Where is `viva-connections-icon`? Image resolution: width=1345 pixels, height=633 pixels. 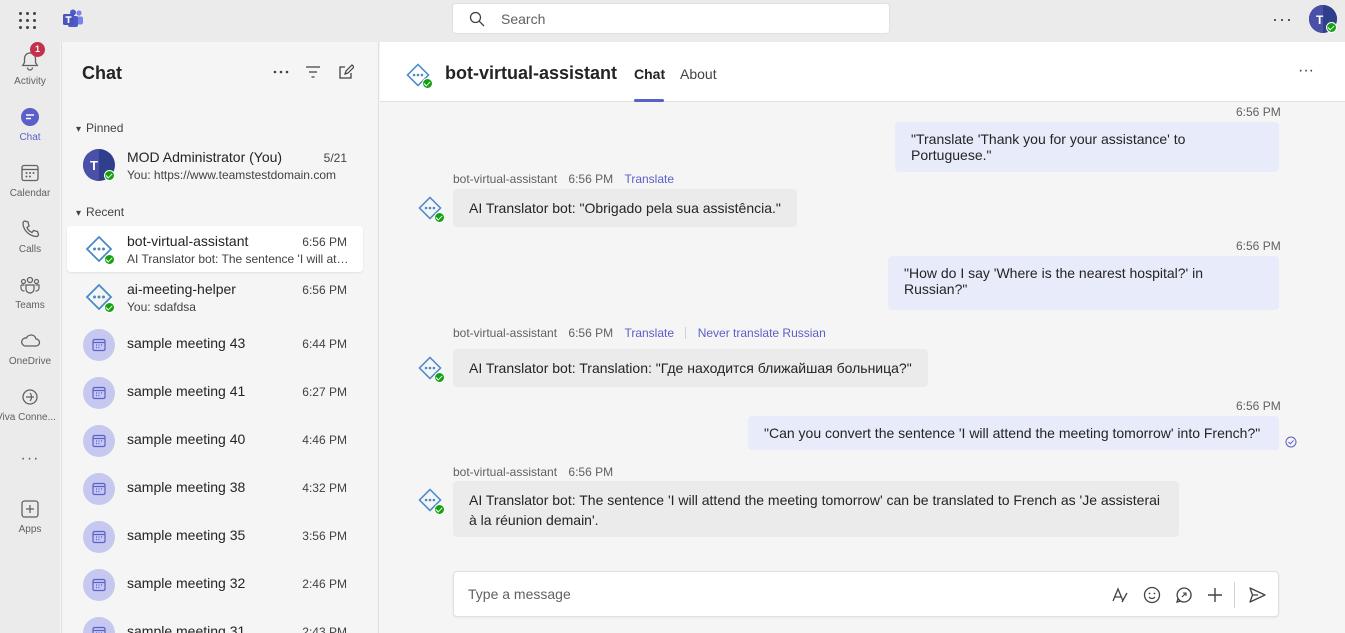
viva-connections-icon is located at coordinates (30, 397).